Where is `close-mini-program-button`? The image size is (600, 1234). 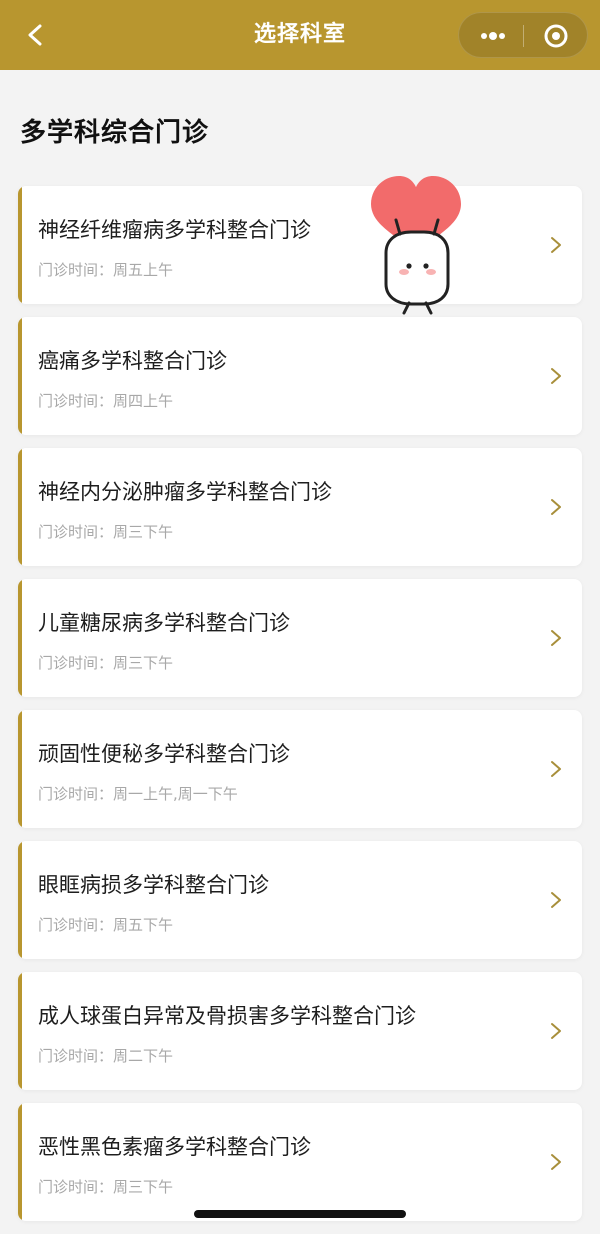 close-mini-program-button is located at coordinates (556, 36).